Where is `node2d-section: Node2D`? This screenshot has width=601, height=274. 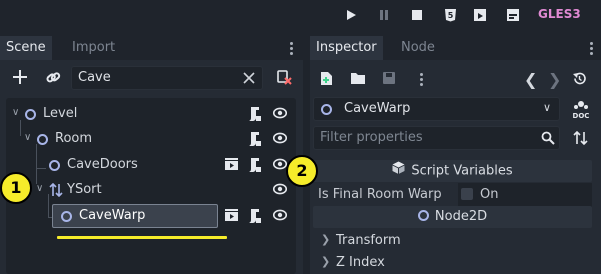 node2d-section: Node2D is located at coordinates (452, 217).